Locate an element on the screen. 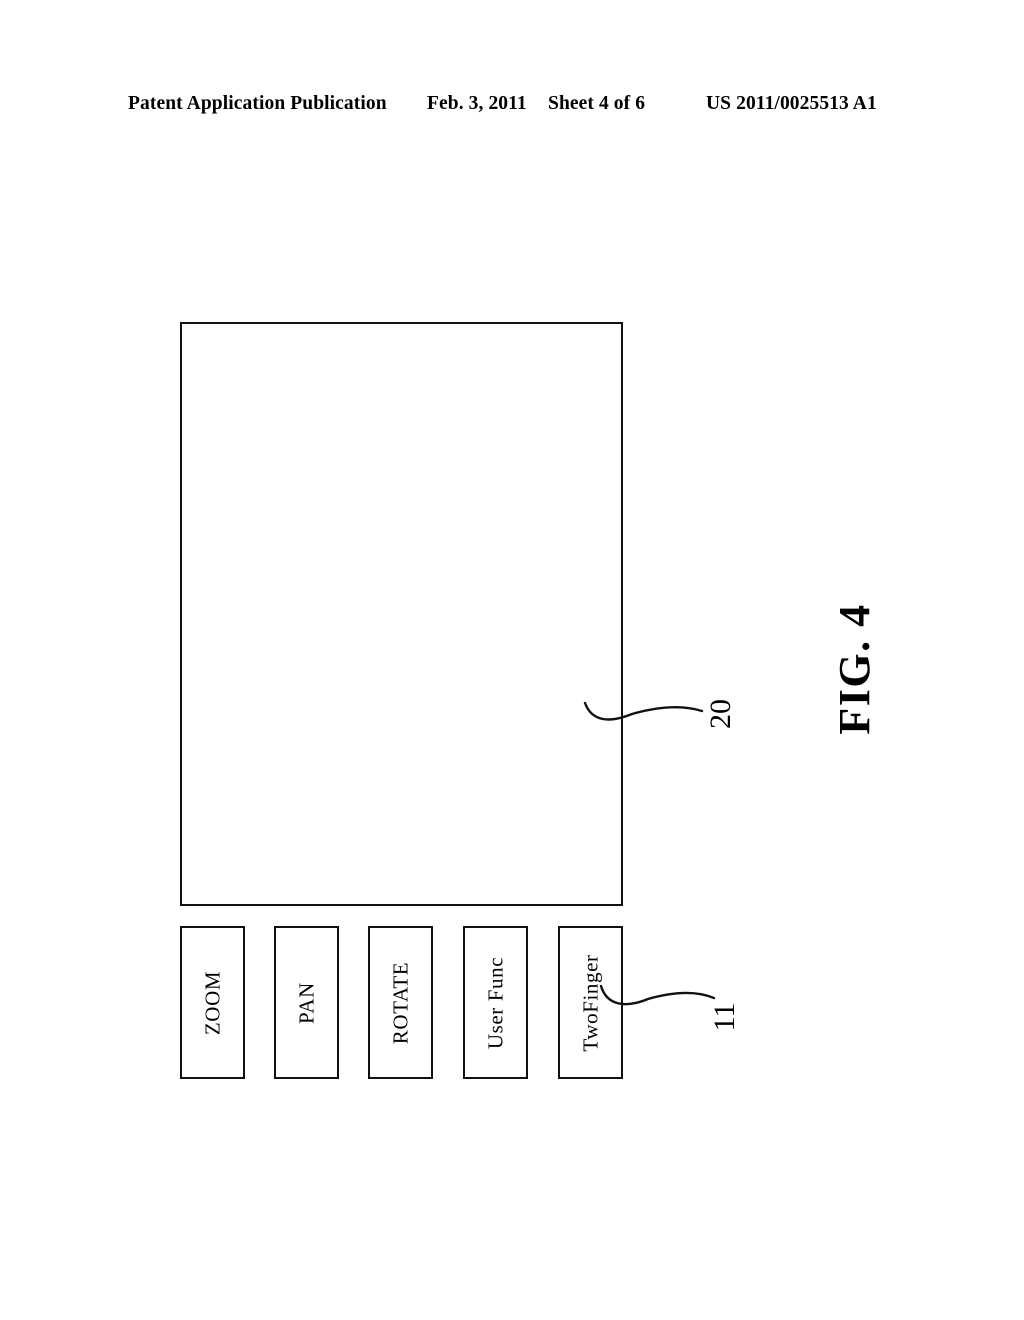 The height and width of the screenshot is (1320, 1024). button-user-func-label: User Func is located at coordinates (495, 1002).